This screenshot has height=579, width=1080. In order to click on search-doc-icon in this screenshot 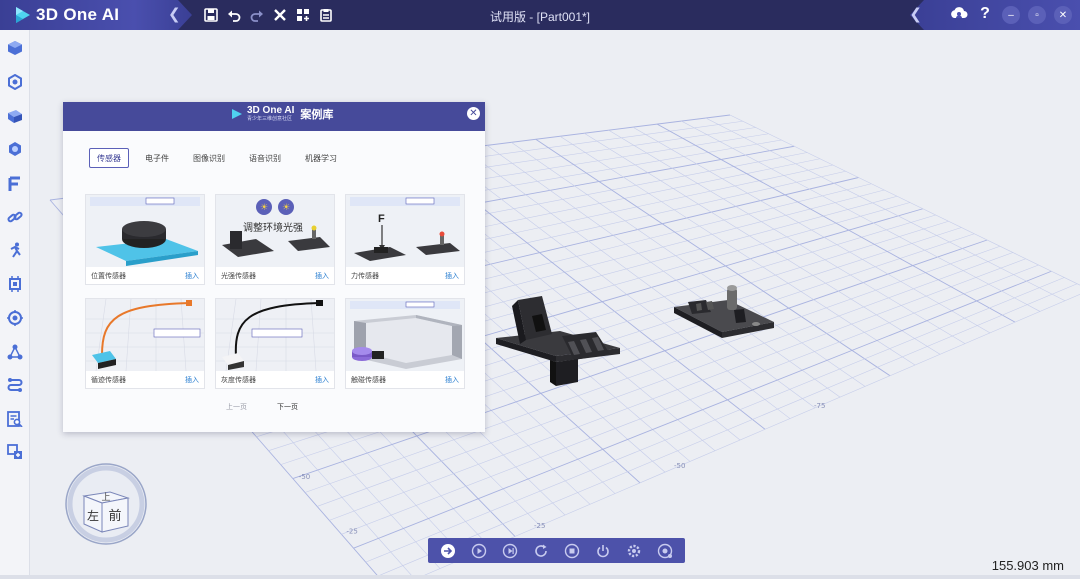, I will do `click(15, 419)`.